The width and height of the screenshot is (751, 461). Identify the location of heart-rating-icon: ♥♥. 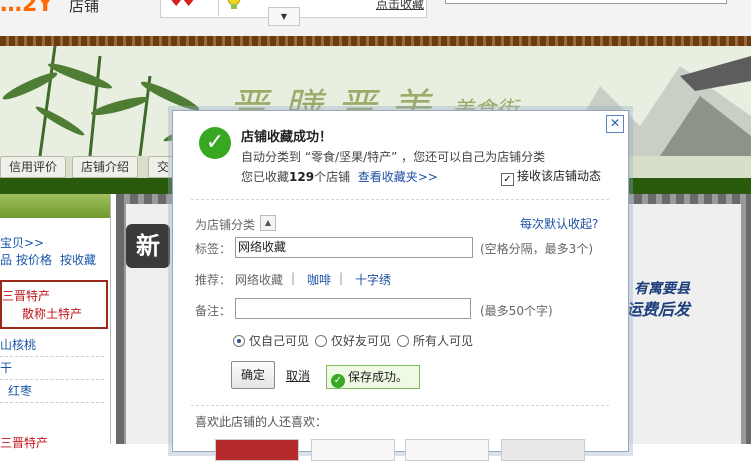
(183, 5).